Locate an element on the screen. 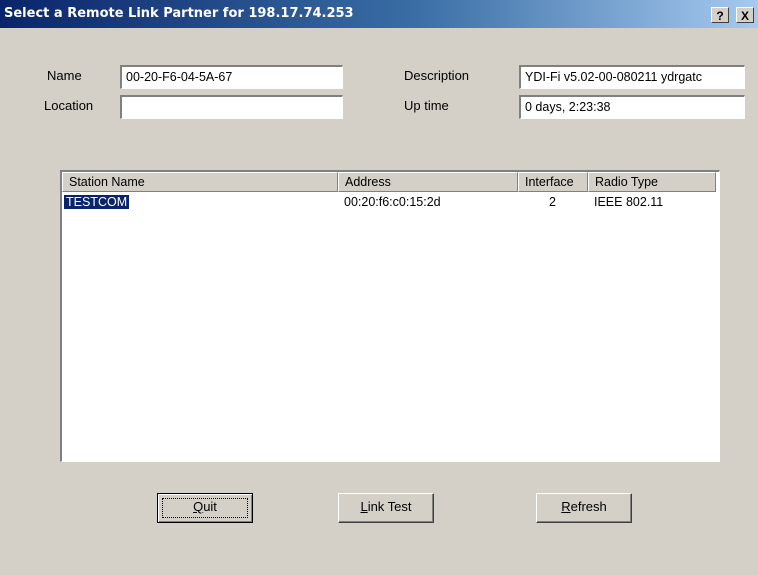 This screenshot has height=575, width=758. close-icon: X is located at coordinates (744, 16).